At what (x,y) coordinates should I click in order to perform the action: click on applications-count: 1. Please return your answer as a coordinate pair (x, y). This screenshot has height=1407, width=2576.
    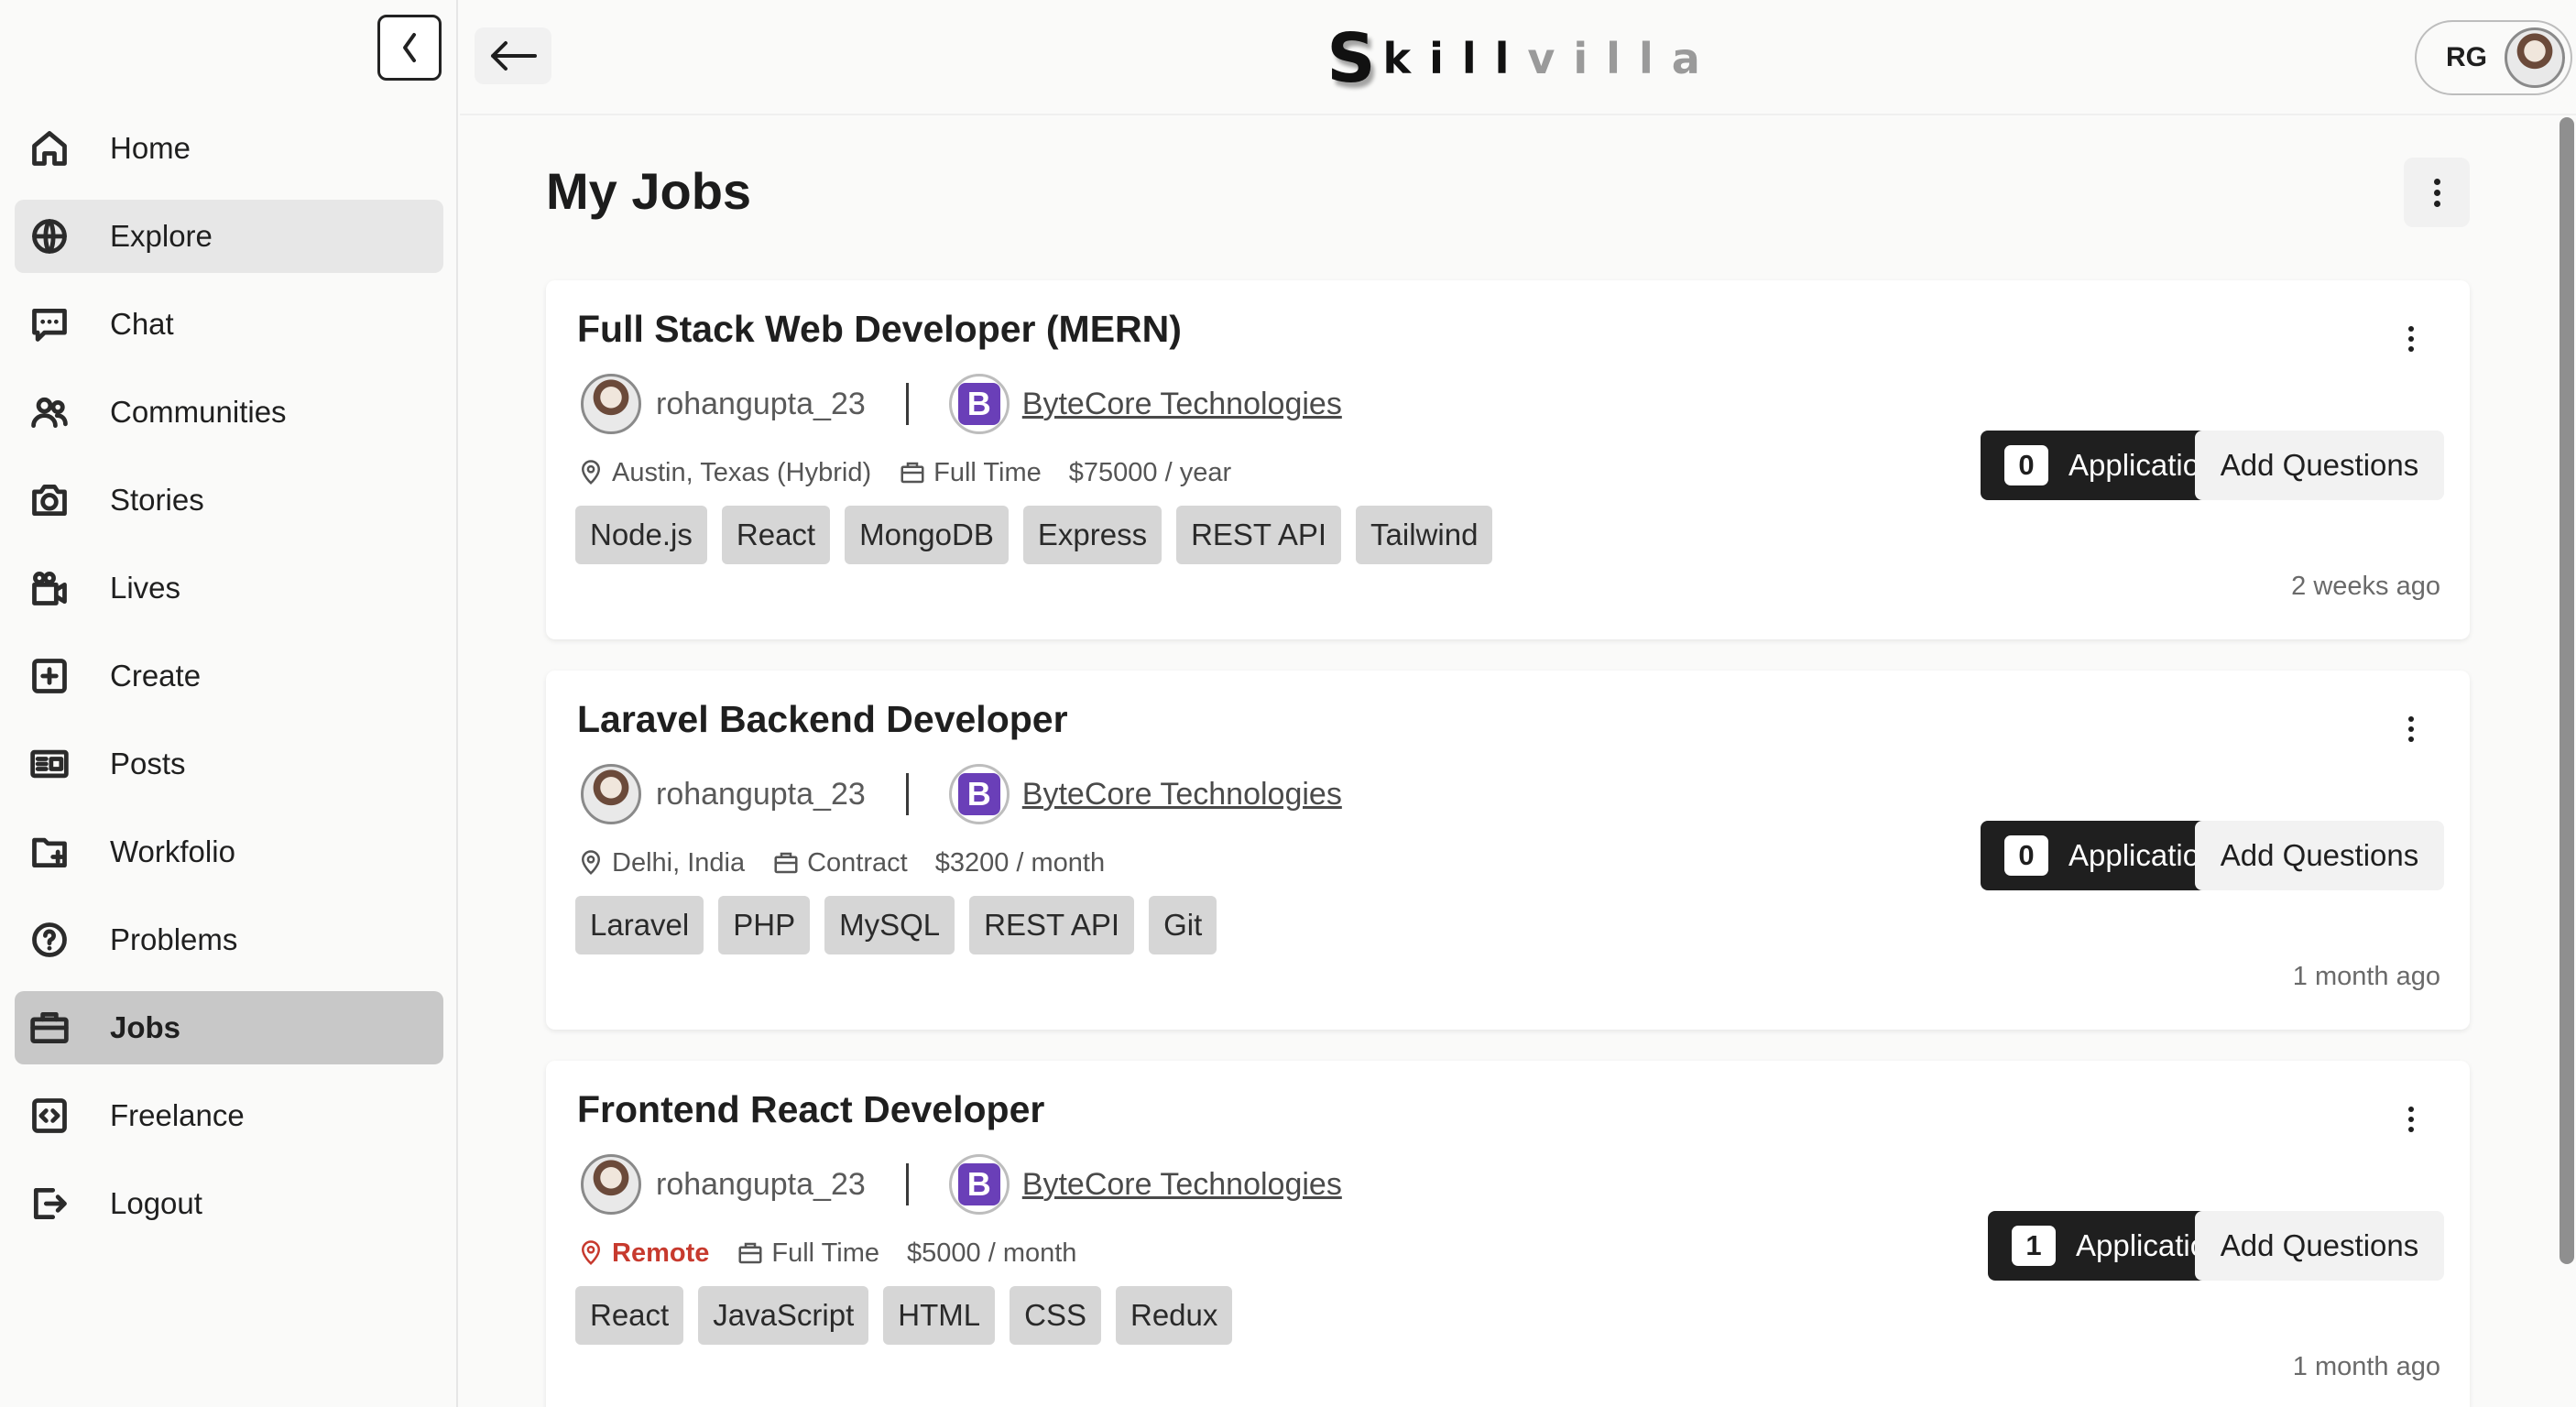
    Looking at the image, I should click on (2034, 1246).